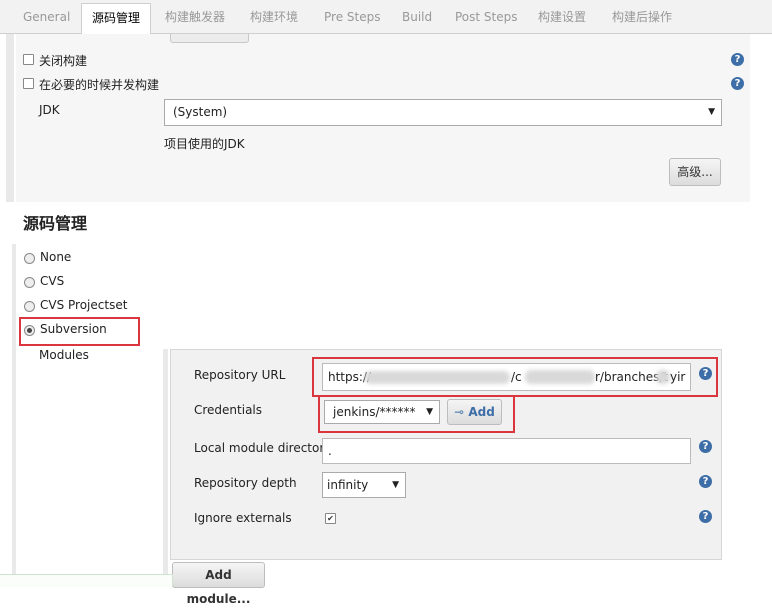 Image resolution: width=772 pixels, height=611 pixels. What do you see at coordinates (562, 16) in the screenshot?
I see `tab-build-settings: 构建设置` at bounding box center [562, 16].